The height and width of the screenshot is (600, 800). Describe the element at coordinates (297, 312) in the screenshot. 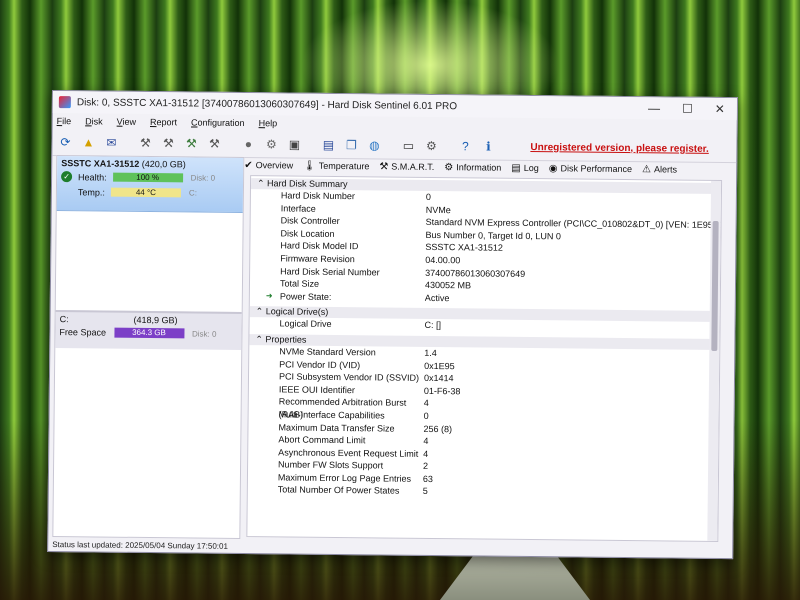

I see `section-title: Logical Drive(s)` at that location.